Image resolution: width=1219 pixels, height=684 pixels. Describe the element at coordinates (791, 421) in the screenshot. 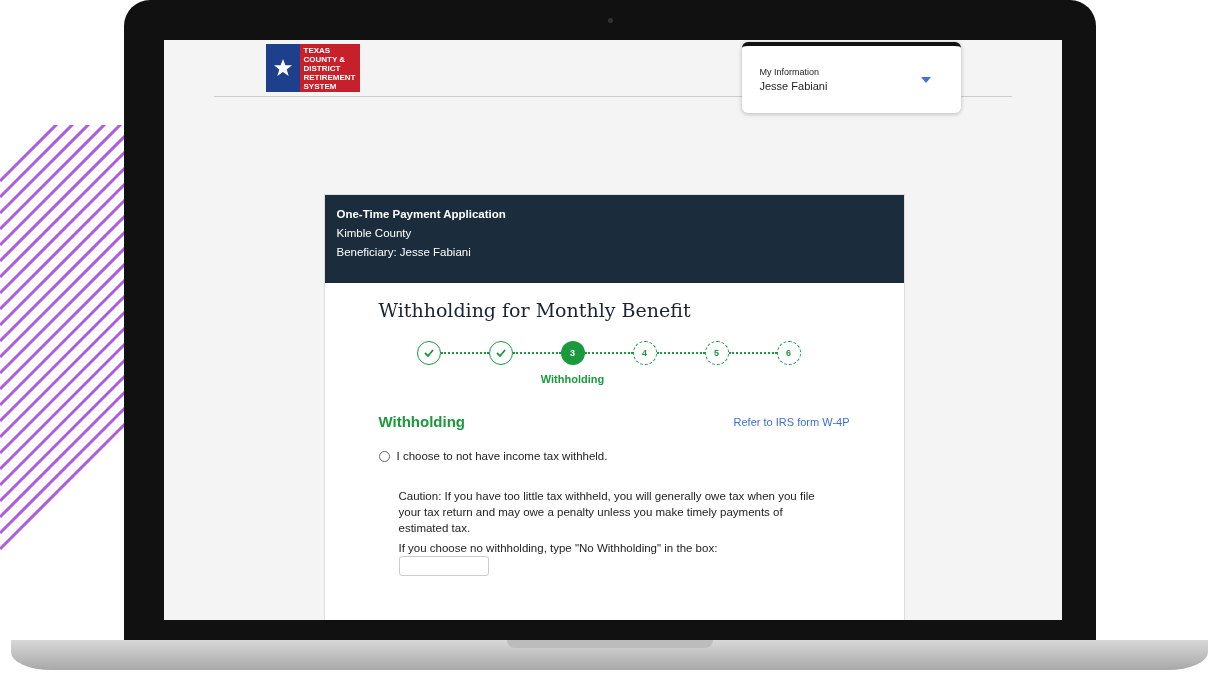

I see `irs-form-link: Refer to IRS form W-4P` at that location.